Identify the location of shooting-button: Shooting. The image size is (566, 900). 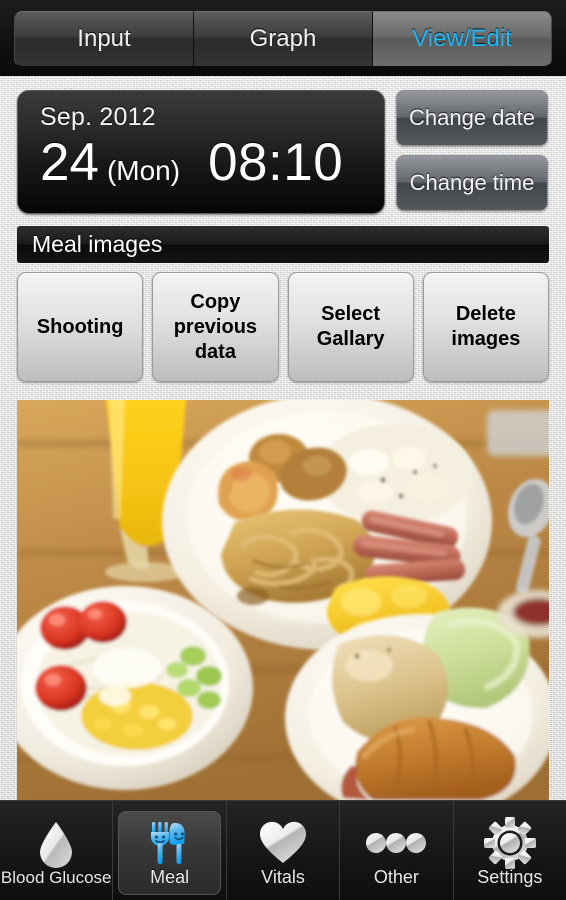
(80, 327).